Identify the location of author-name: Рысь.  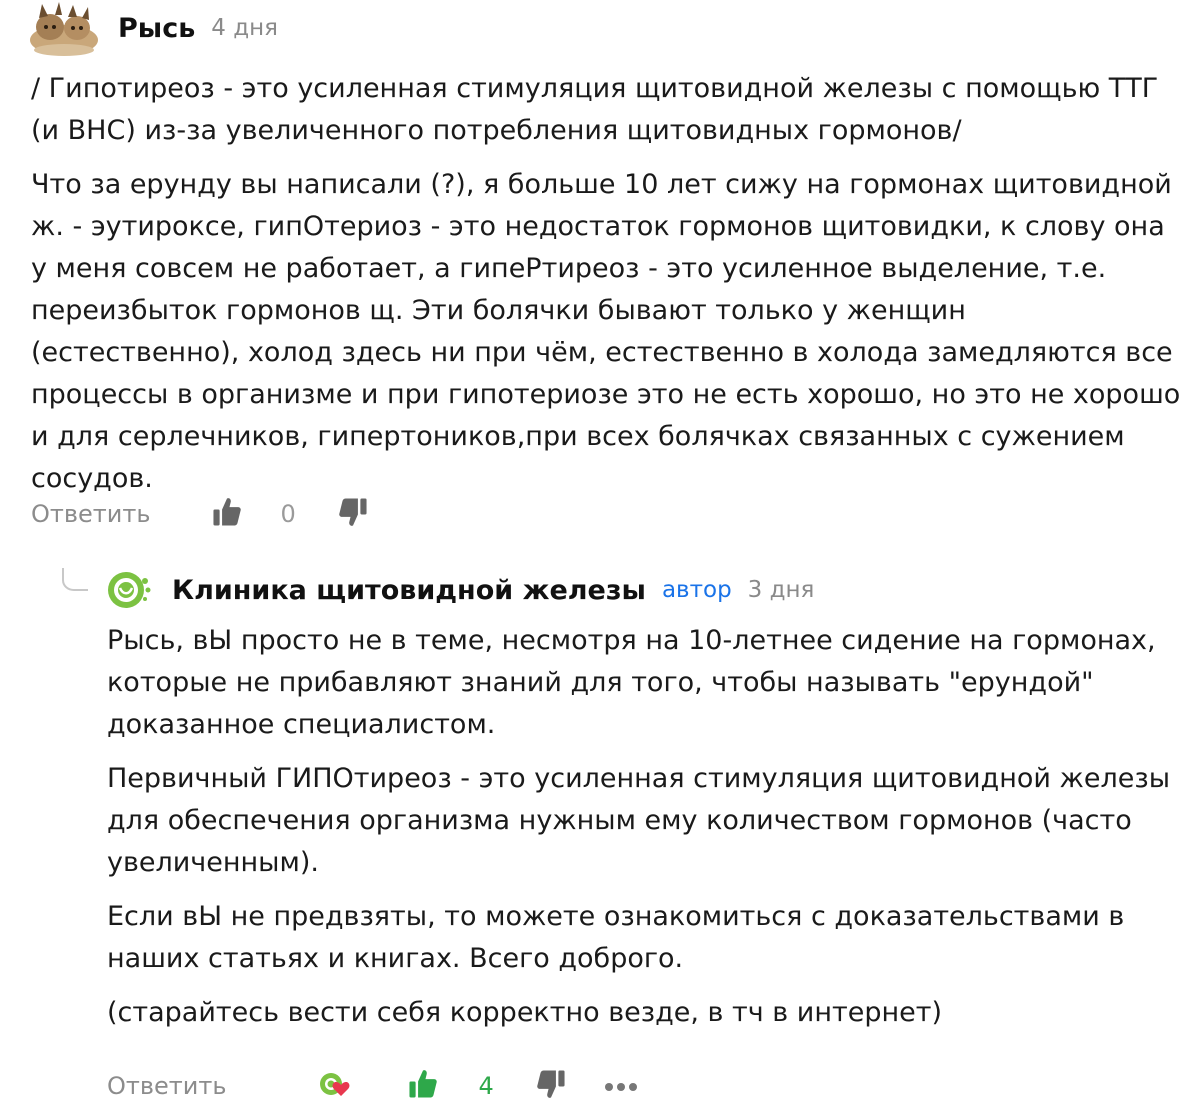
(156, 28).